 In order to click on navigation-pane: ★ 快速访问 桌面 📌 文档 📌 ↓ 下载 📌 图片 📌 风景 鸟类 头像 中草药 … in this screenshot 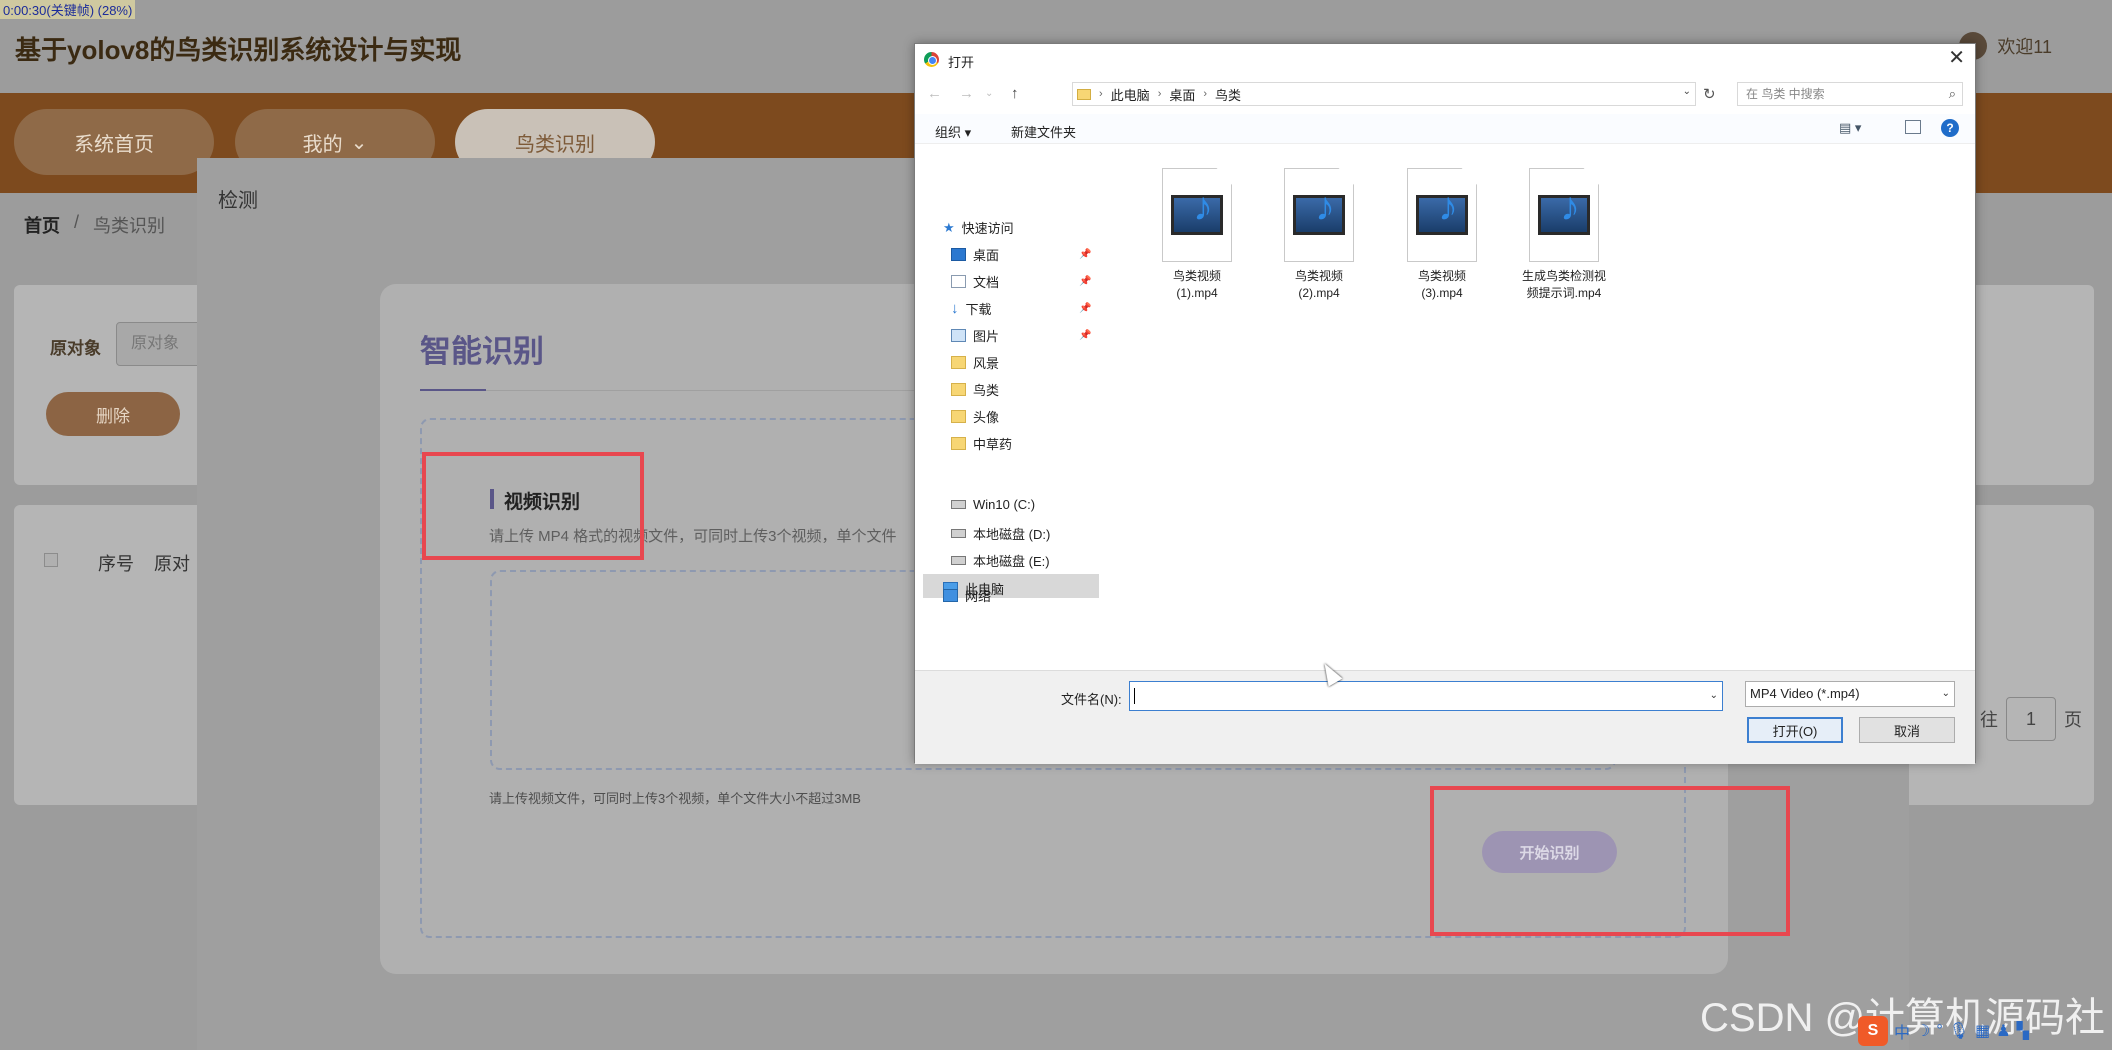, I will do `click(1025, 410)`.